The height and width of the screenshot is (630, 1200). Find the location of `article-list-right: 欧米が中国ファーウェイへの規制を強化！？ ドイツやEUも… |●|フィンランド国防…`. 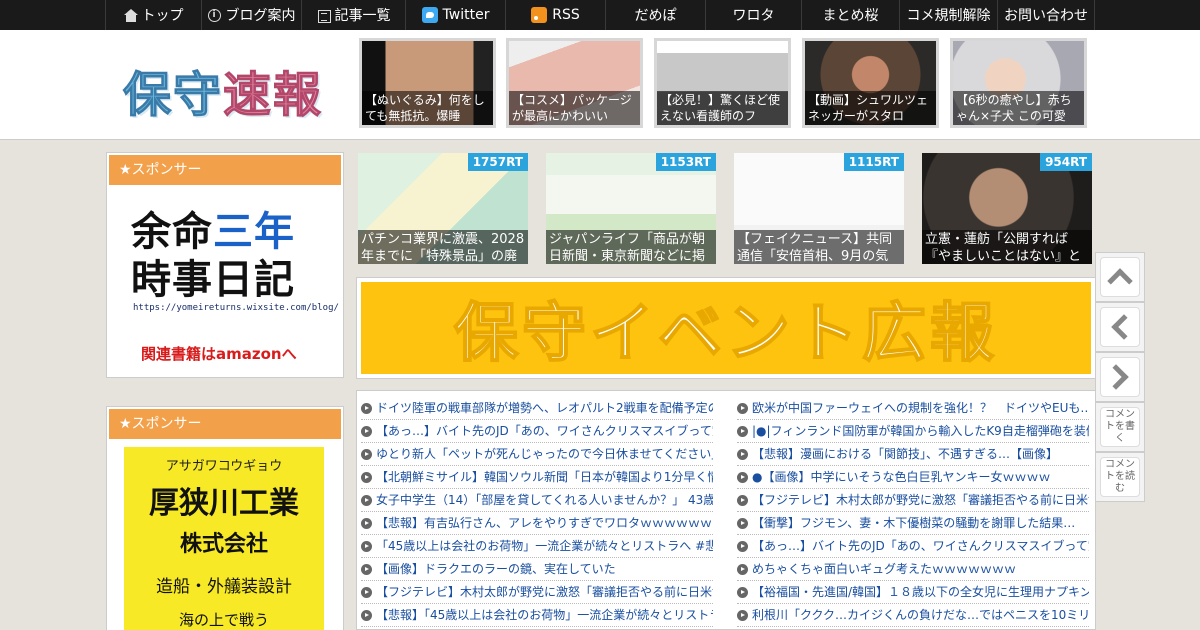

article-list-right: 欧米が中国ファーウェイへの規制を強化！？ ドイツやEUも… |●|フィンランド国防… is located at coordinates (913, 512).